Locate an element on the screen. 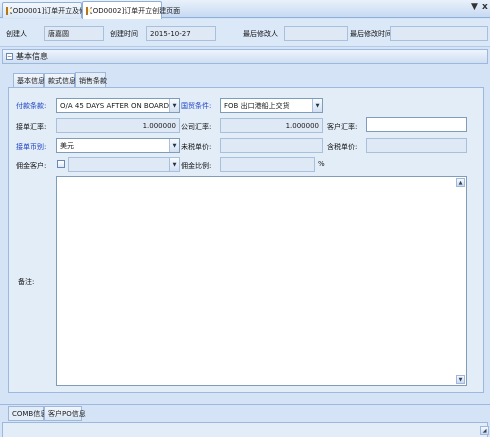 This screenshot has height=437, width=490. taxed-price-field is located at coordinates (416, 145).